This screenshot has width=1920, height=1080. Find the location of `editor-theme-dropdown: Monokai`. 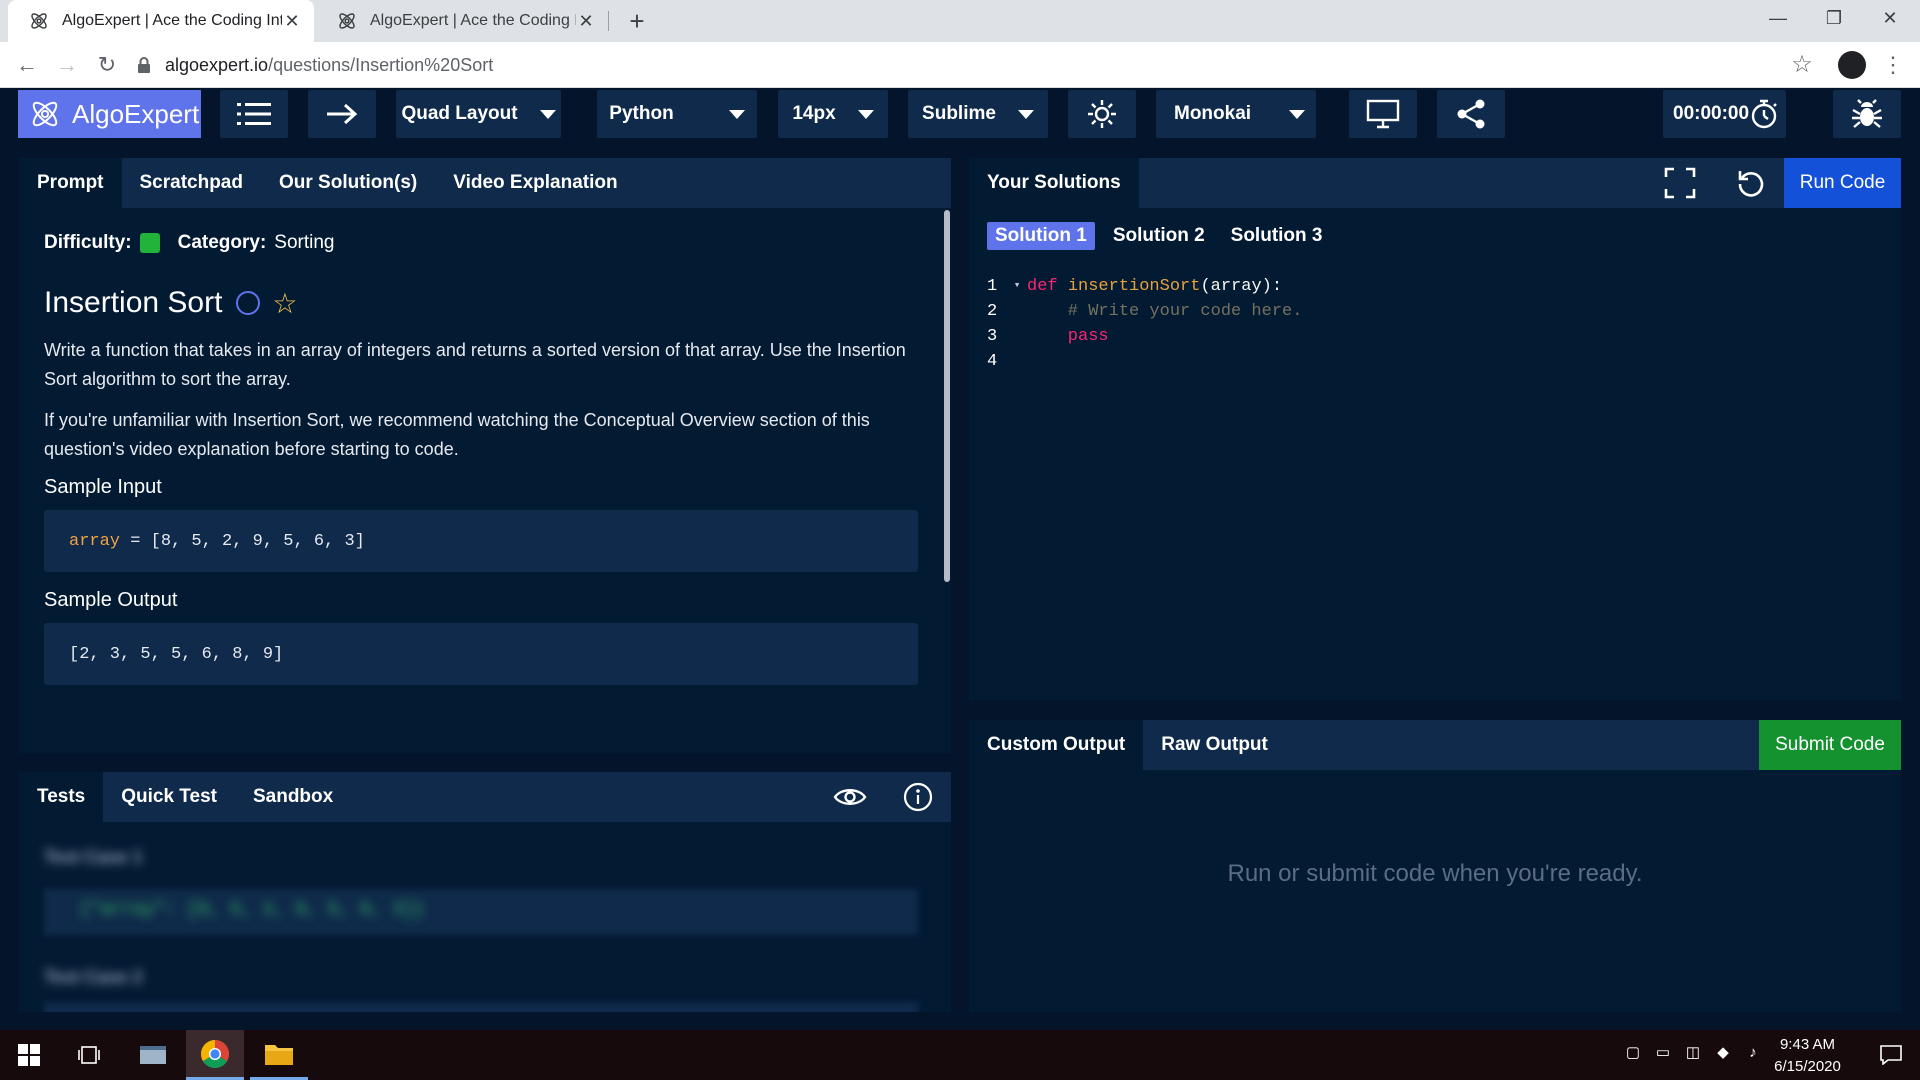

editor-theme-dropdown: Monokai is located at coordinates (1236, 114).